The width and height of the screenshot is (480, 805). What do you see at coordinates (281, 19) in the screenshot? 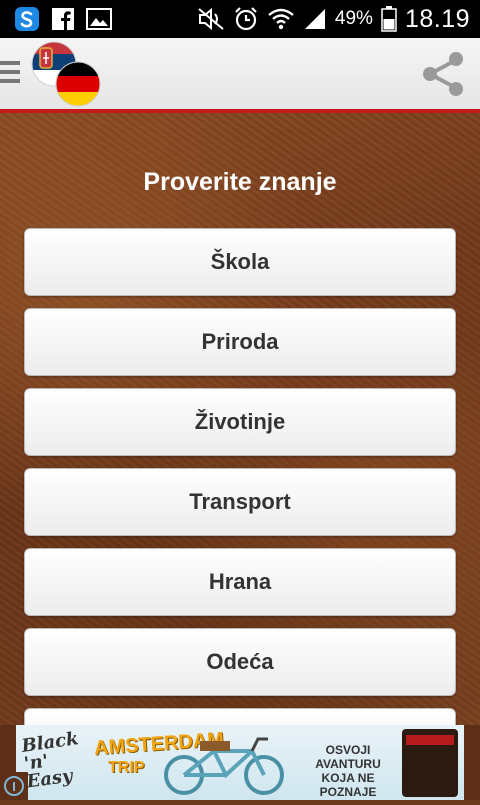
I see `wifi-icon` at bounding box center [281, 19].